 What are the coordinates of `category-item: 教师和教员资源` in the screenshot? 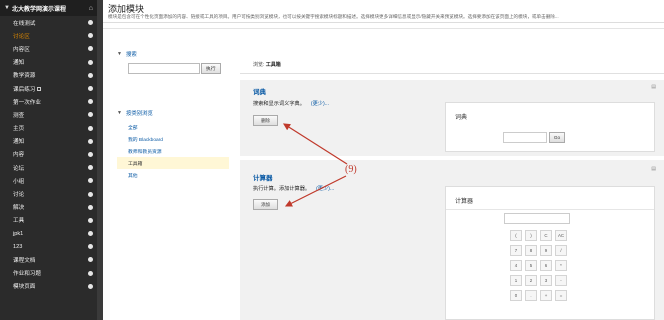 It's located at (173, 151).